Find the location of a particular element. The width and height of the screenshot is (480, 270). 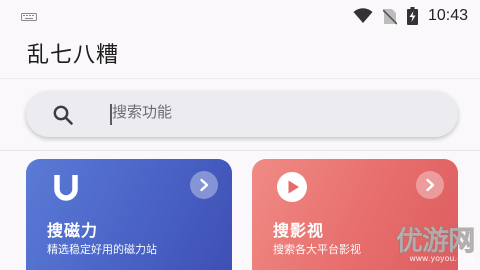

card-magnet-open-button is located at coordinates (204, 185).